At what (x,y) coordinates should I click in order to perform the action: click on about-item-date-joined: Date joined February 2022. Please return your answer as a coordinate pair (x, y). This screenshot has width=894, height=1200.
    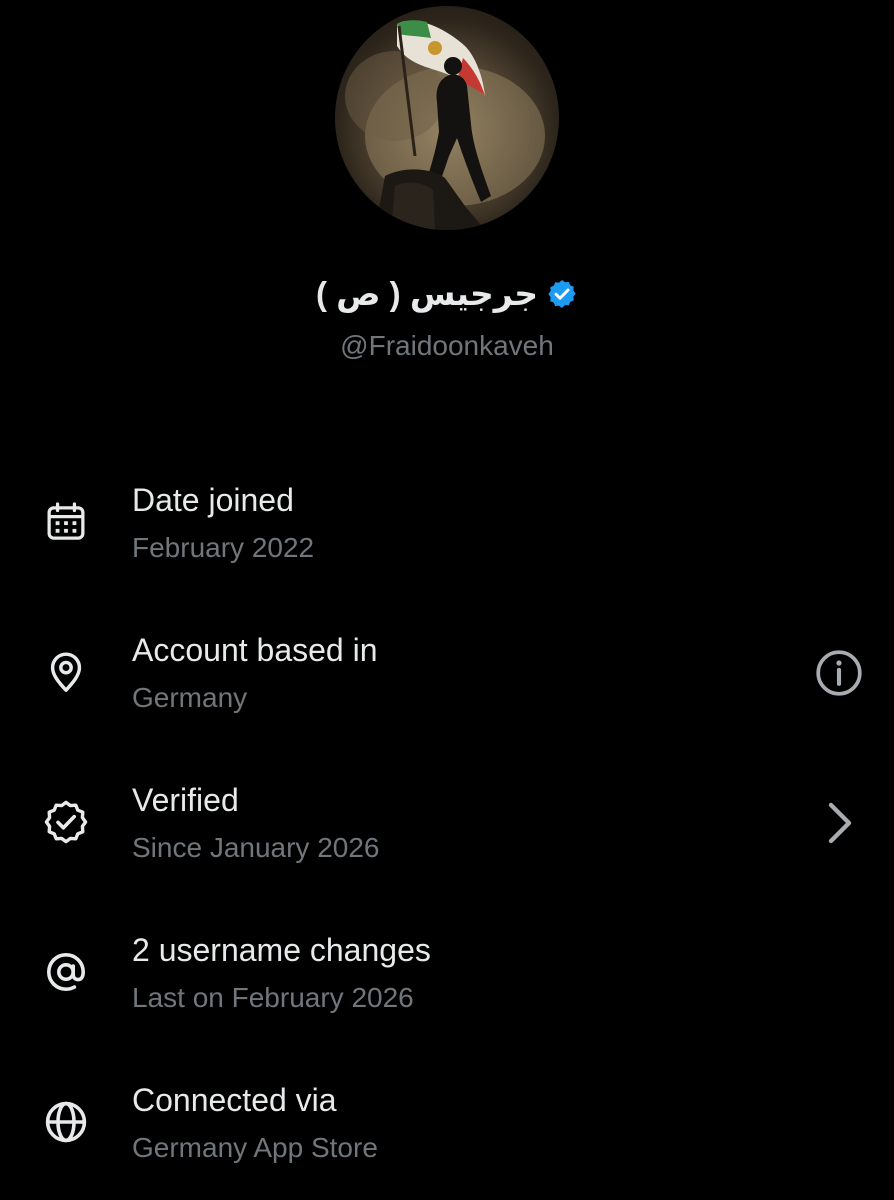
    Looking at the image, I should click on (447, 535).